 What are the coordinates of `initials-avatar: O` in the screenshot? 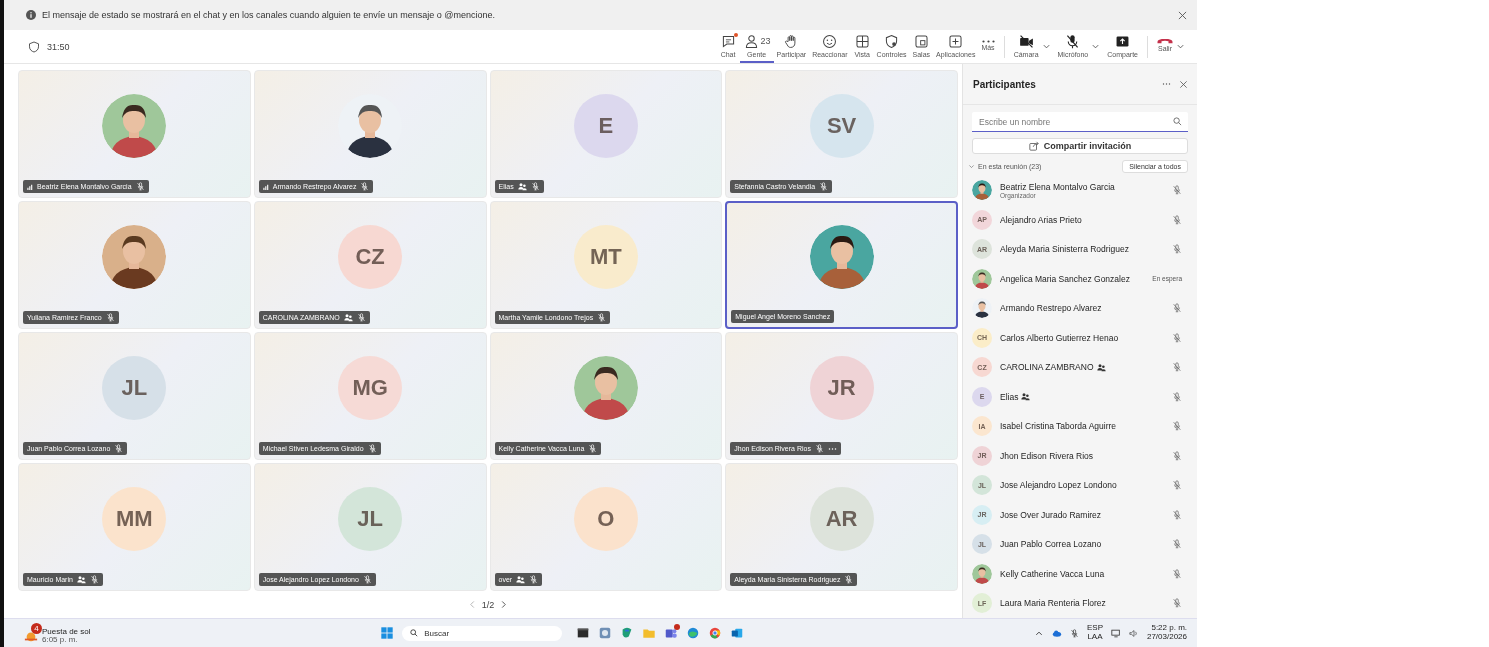 It's located at (605, 518).